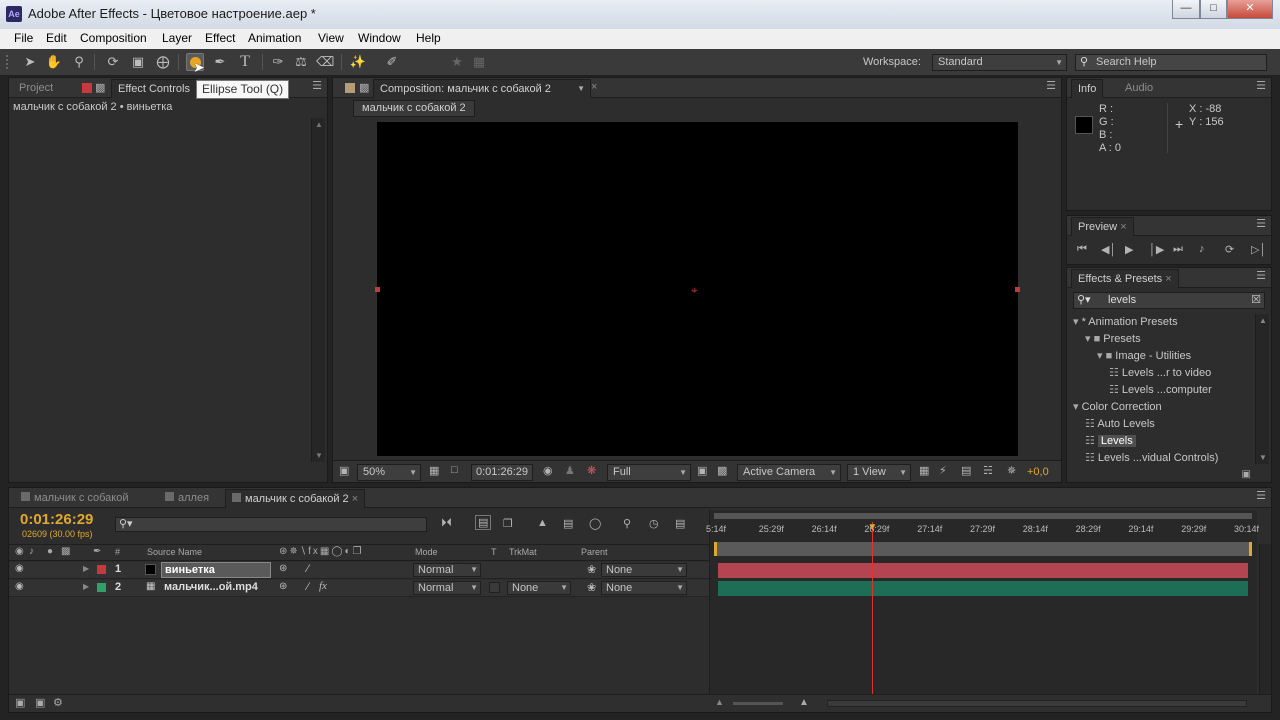 This screenshot has width=1280, height=720. I want to click on tab-audio: Audio, so click(1139, 88).